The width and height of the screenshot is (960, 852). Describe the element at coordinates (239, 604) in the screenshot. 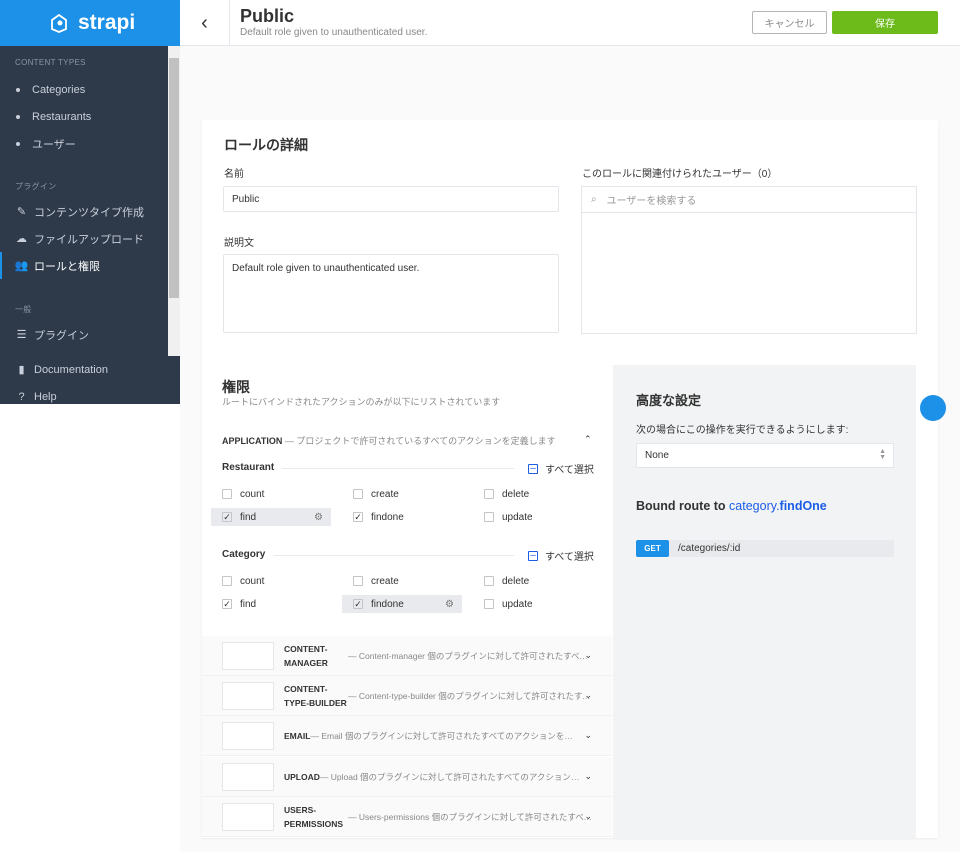

I see `checkbox-category-find: ✓ find` at that location.